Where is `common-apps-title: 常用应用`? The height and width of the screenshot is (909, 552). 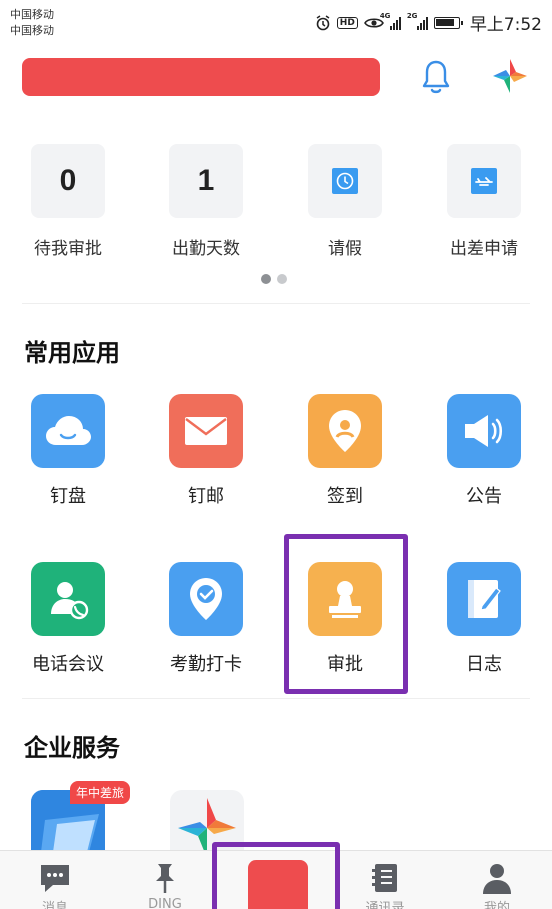
common-apps-title: 常用应用 is located at coordinates (72, 353).